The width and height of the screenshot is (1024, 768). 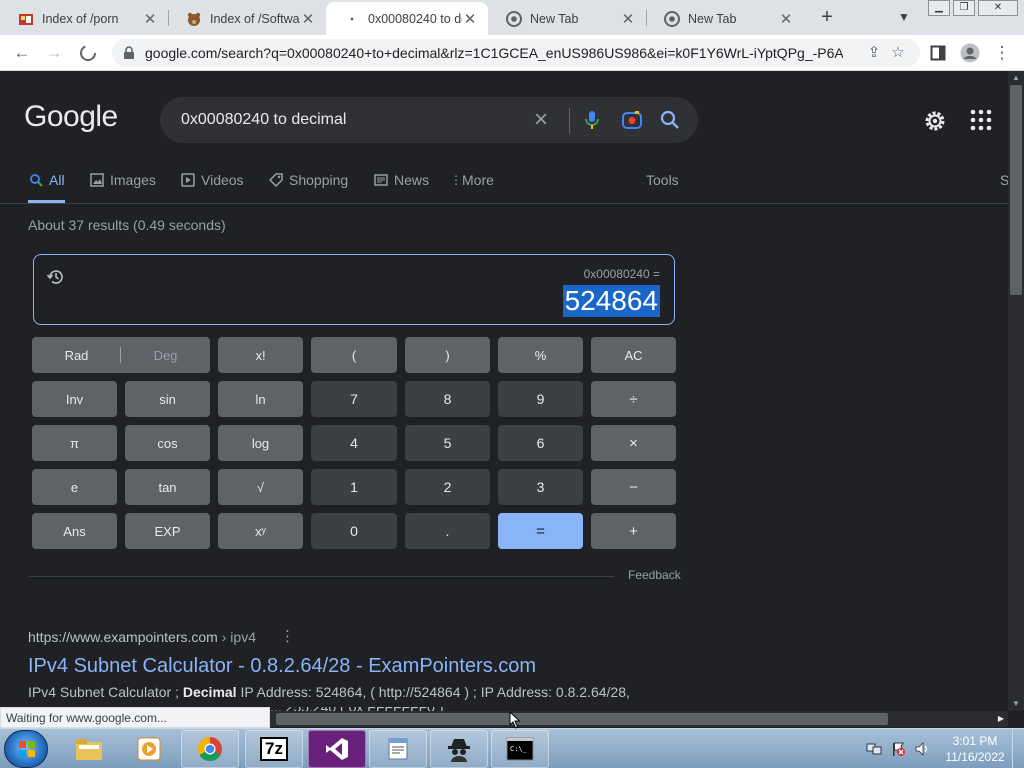 What do you see at coordinates (260, 355) in the screenshot?
I see `key-factorial: x!` at bounding box center [260, 355].